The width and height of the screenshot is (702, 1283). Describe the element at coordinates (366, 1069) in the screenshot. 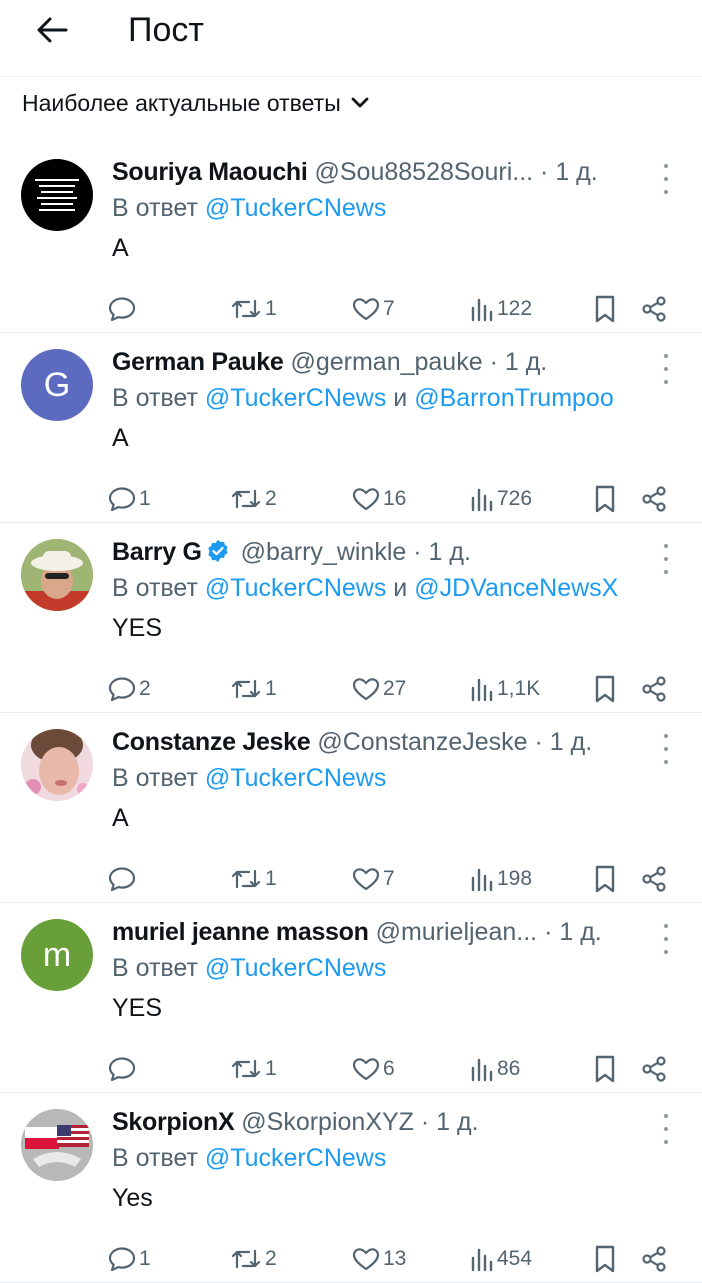

I see `heart-icon` at that location.